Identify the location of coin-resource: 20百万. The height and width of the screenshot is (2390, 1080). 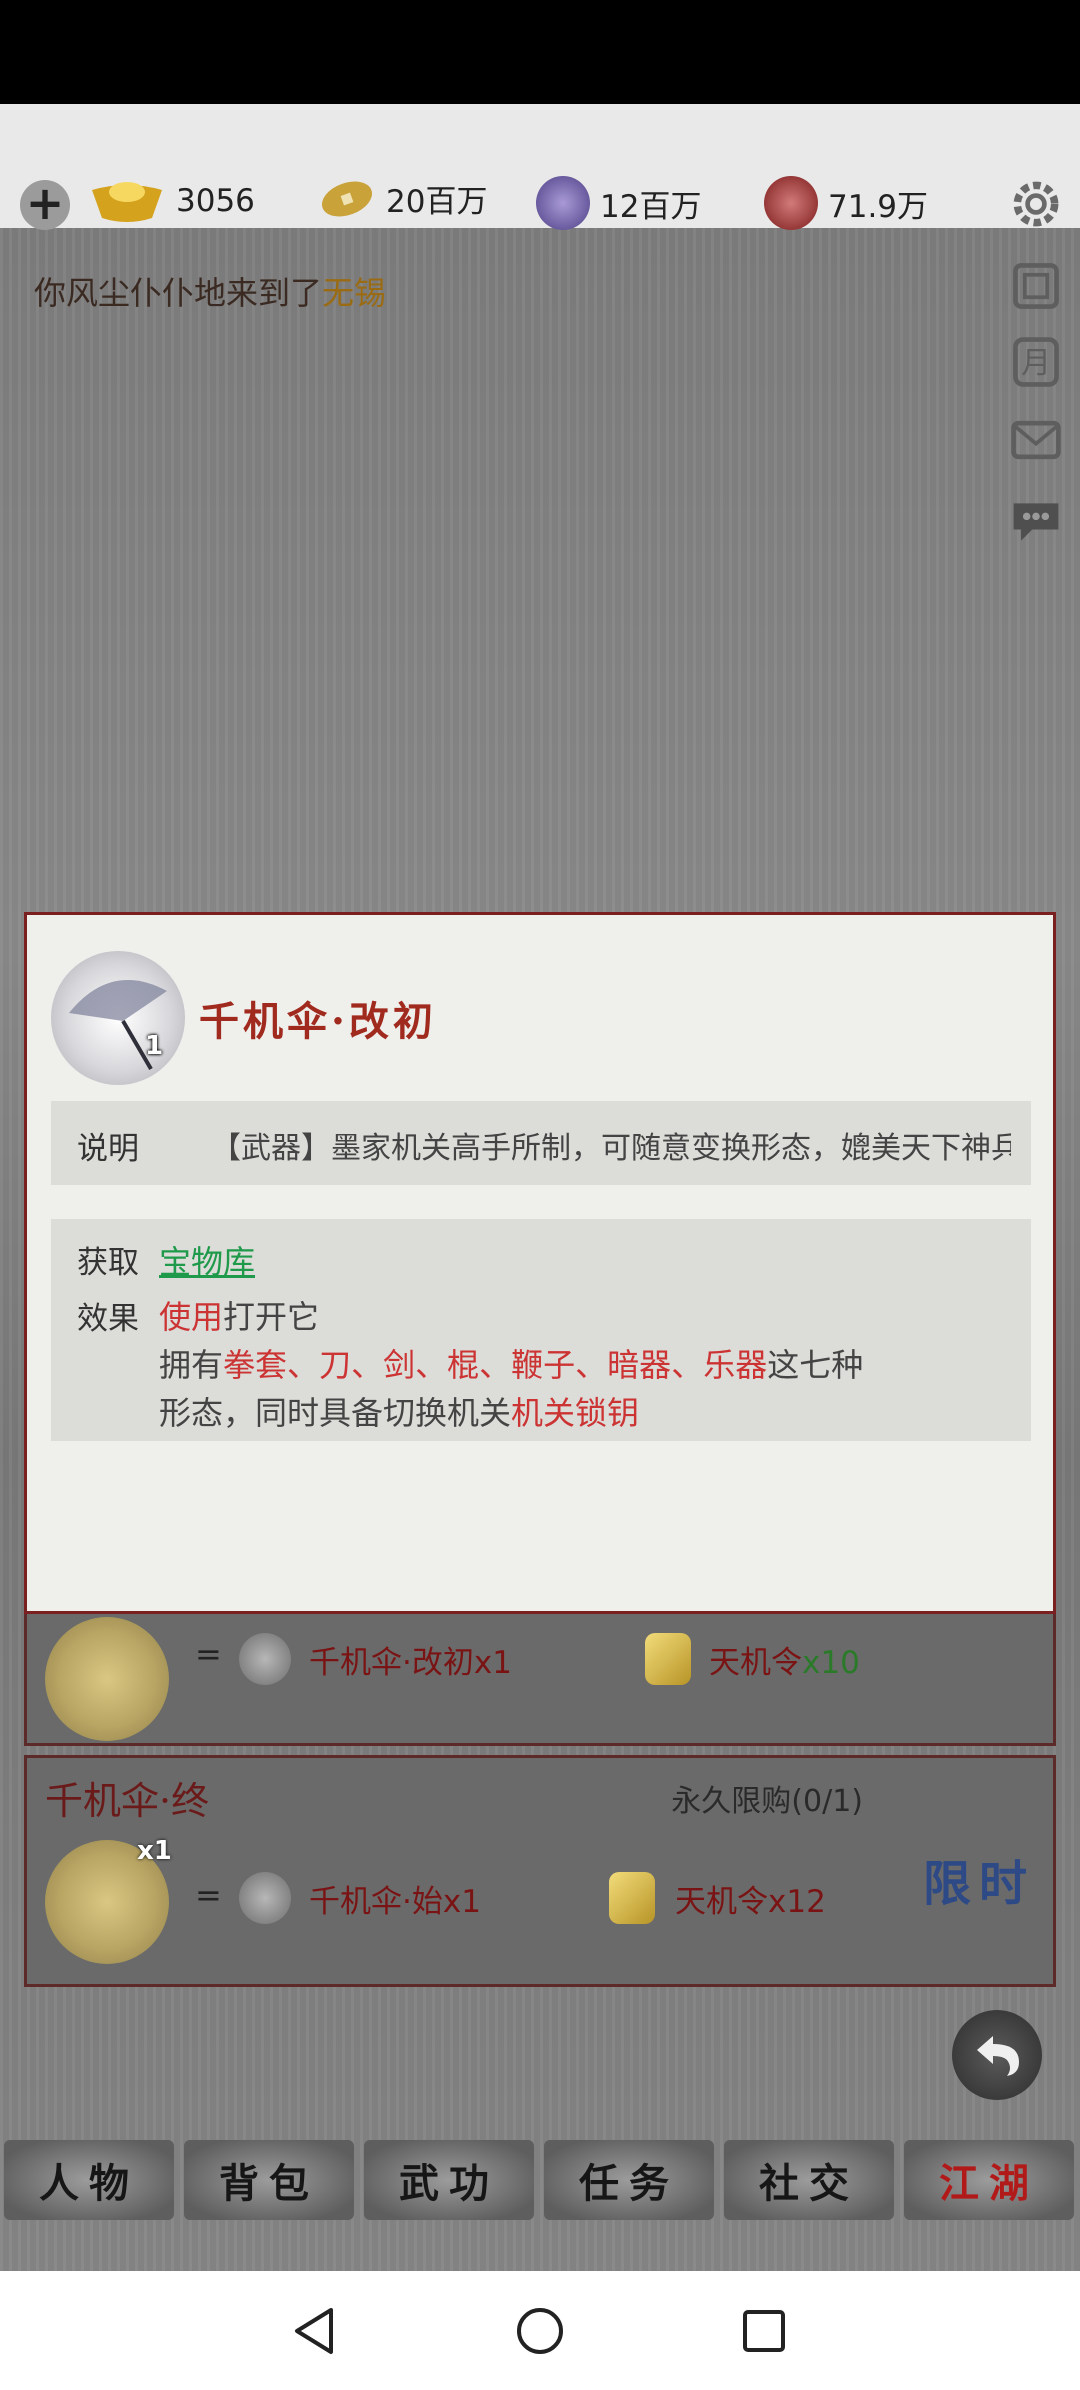
(402, 198).